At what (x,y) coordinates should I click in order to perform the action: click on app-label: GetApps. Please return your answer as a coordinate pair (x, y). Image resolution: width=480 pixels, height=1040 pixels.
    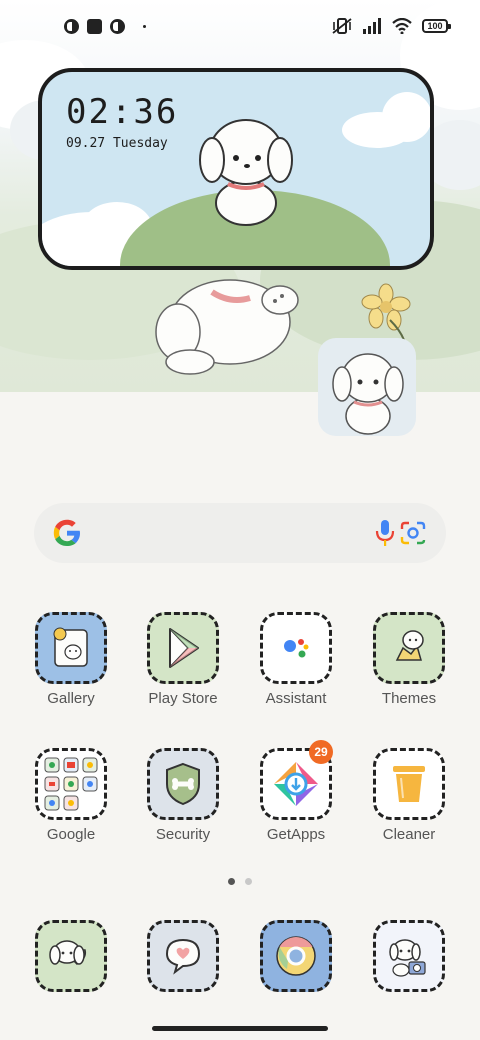
    Looking at the image, I should click on (296, 834).